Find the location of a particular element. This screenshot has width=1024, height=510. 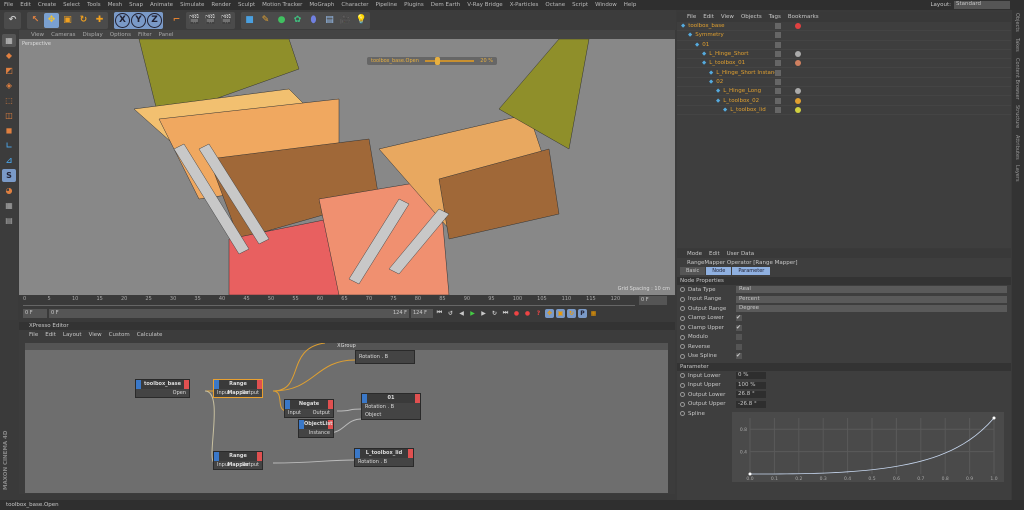

node-negate: Negate Input Output is located at coordinates (309, 408).